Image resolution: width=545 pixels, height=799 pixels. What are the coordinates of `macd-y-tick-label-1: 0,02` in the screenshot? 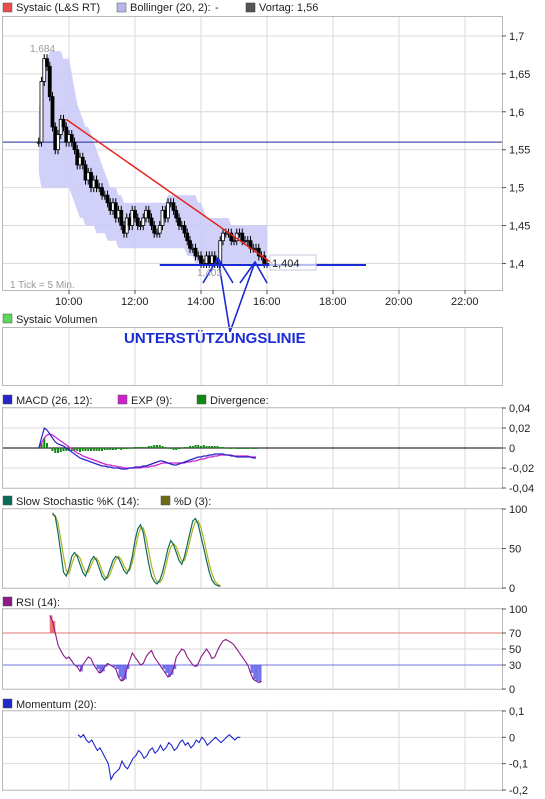 It's located at (519, 429).